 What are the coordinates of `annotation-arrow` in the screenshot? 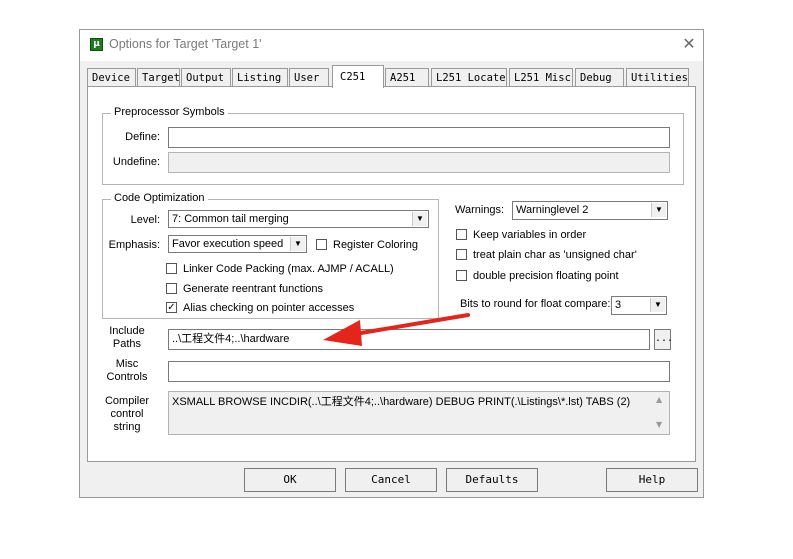 It's located at (396, 329).